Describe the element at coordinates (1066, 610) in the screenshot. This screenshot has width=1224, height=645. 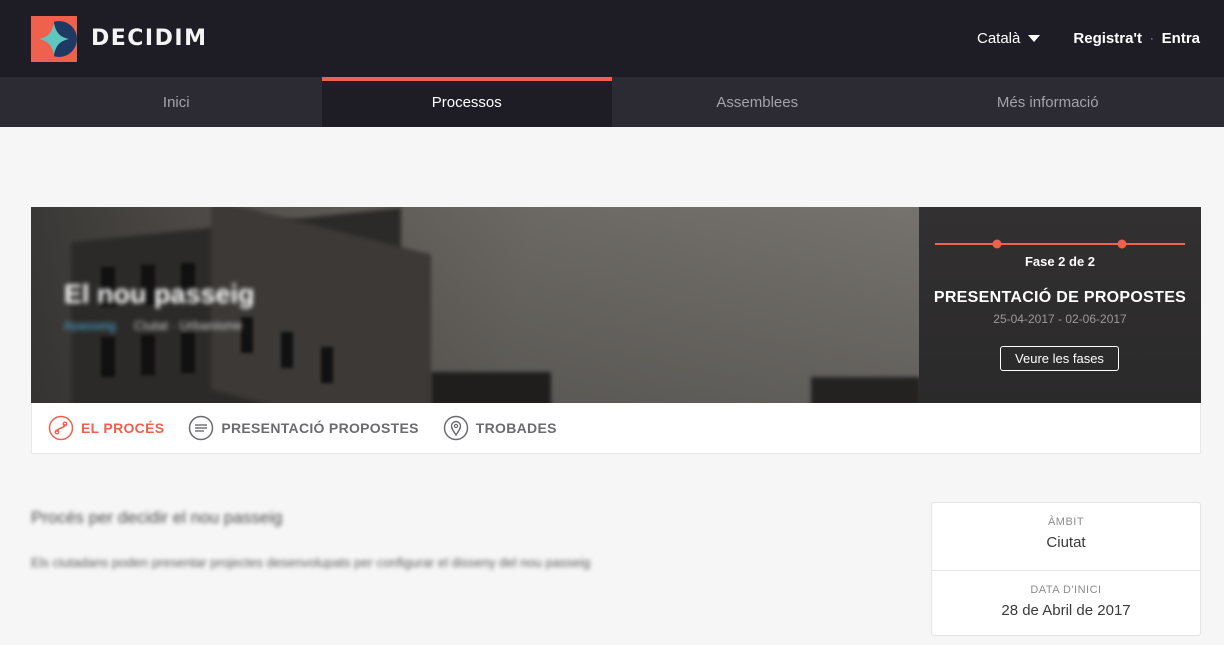
I see `start-date-value: 28 de Abril de 2017` at that location.